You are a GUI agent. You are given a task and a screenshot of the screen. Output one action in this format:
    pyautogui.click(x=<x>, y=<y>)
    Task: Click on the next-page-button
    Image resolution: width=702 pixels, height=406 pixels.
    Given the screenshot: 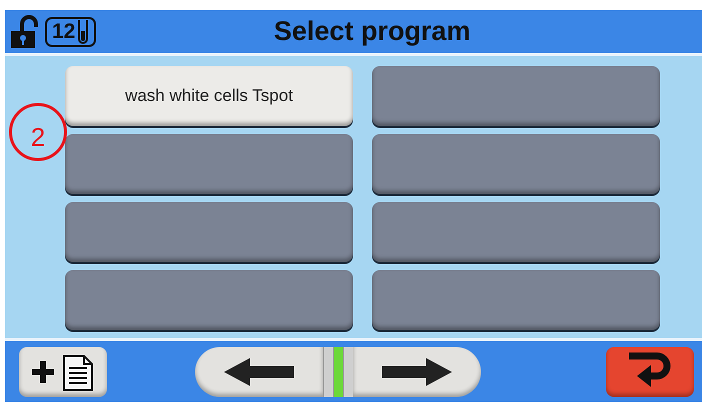 What is the action you would take?
    pyautogui.click(x=417, y=371)
    